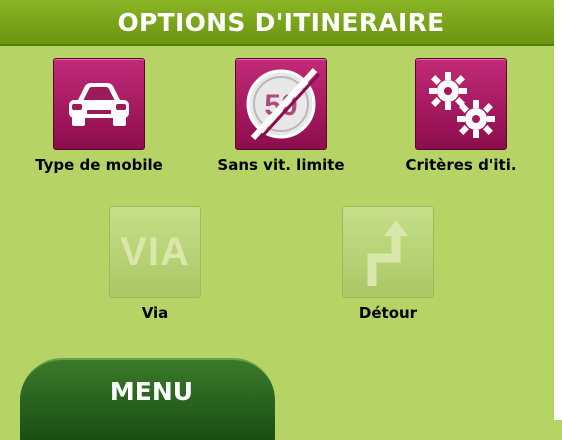 The height and width of the screenshot is (440, 562). I want to click on vehicle-type-label: Type de mobile, so click(99, 165).